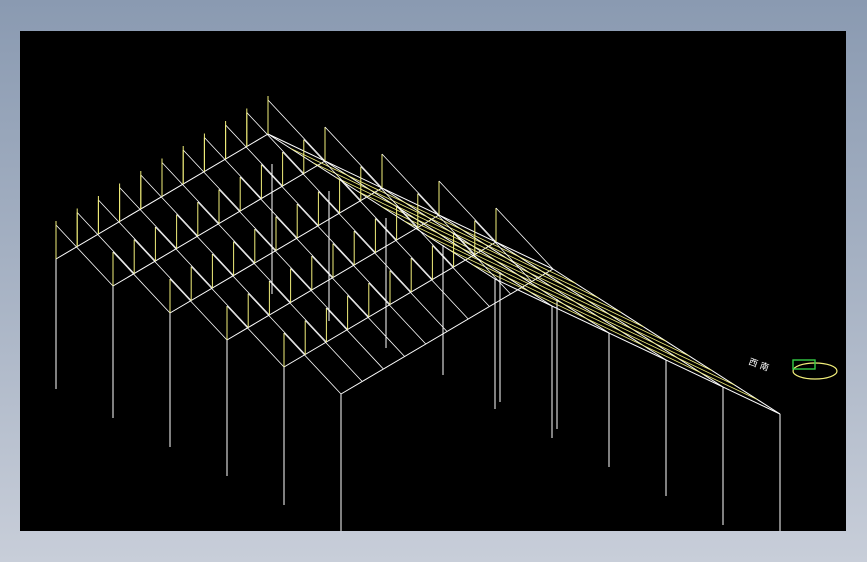  What do you see at coordinates (792, 368) in the screenshot?
I see `view-cube-icon: 西 南` at bounding box center [792, 368].